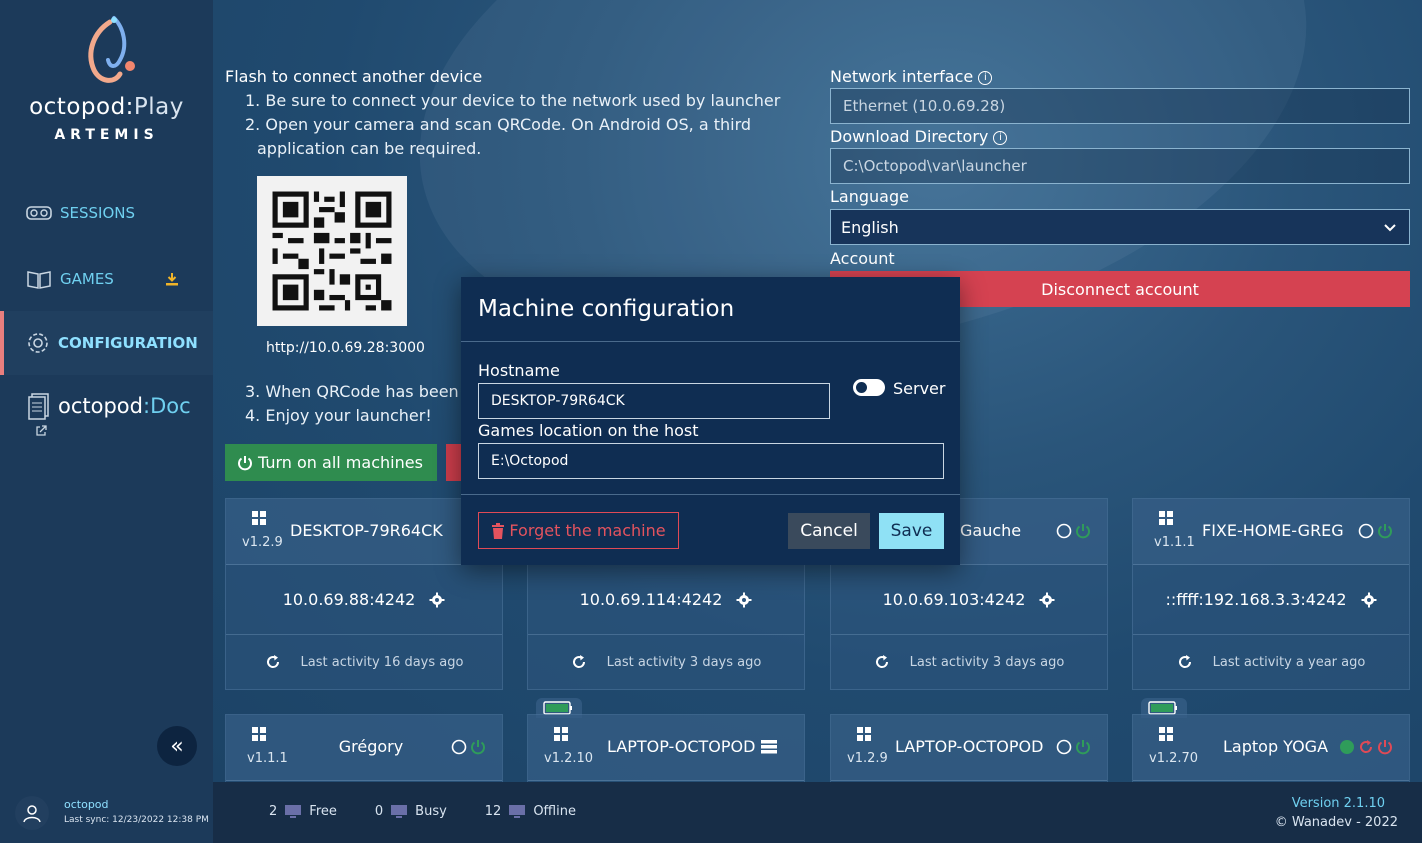  I want to click on restart-icon, so click(1366, 747).